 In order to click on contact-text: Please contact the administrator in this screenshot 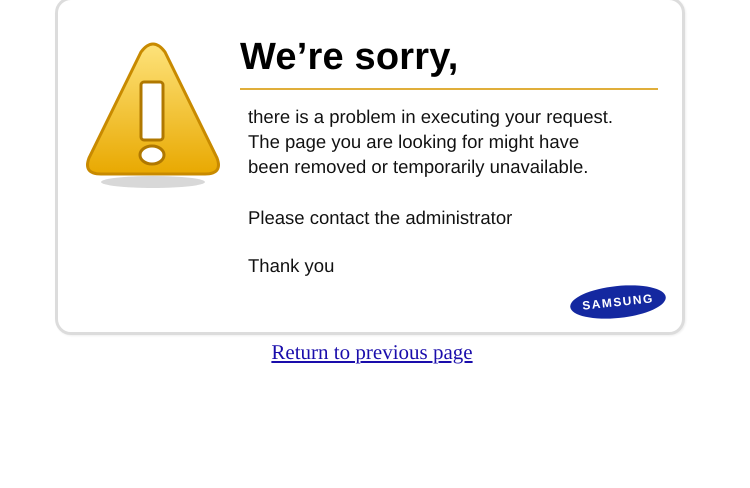, I will do `click(380, 218)`.